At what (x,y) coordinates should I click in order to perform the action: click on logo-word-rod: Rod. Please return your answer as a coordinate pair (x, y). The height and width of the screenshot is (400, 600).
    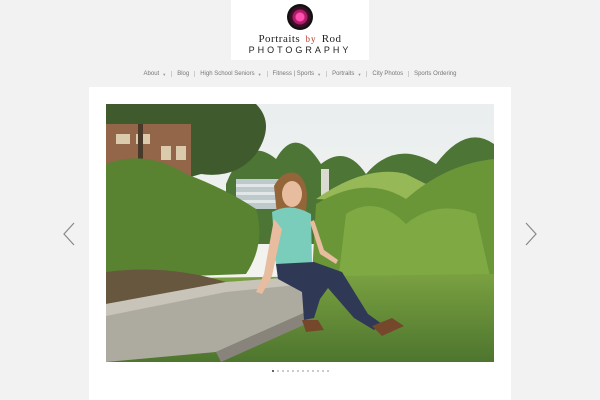
    Looking at the image, I should click on (331, 39).